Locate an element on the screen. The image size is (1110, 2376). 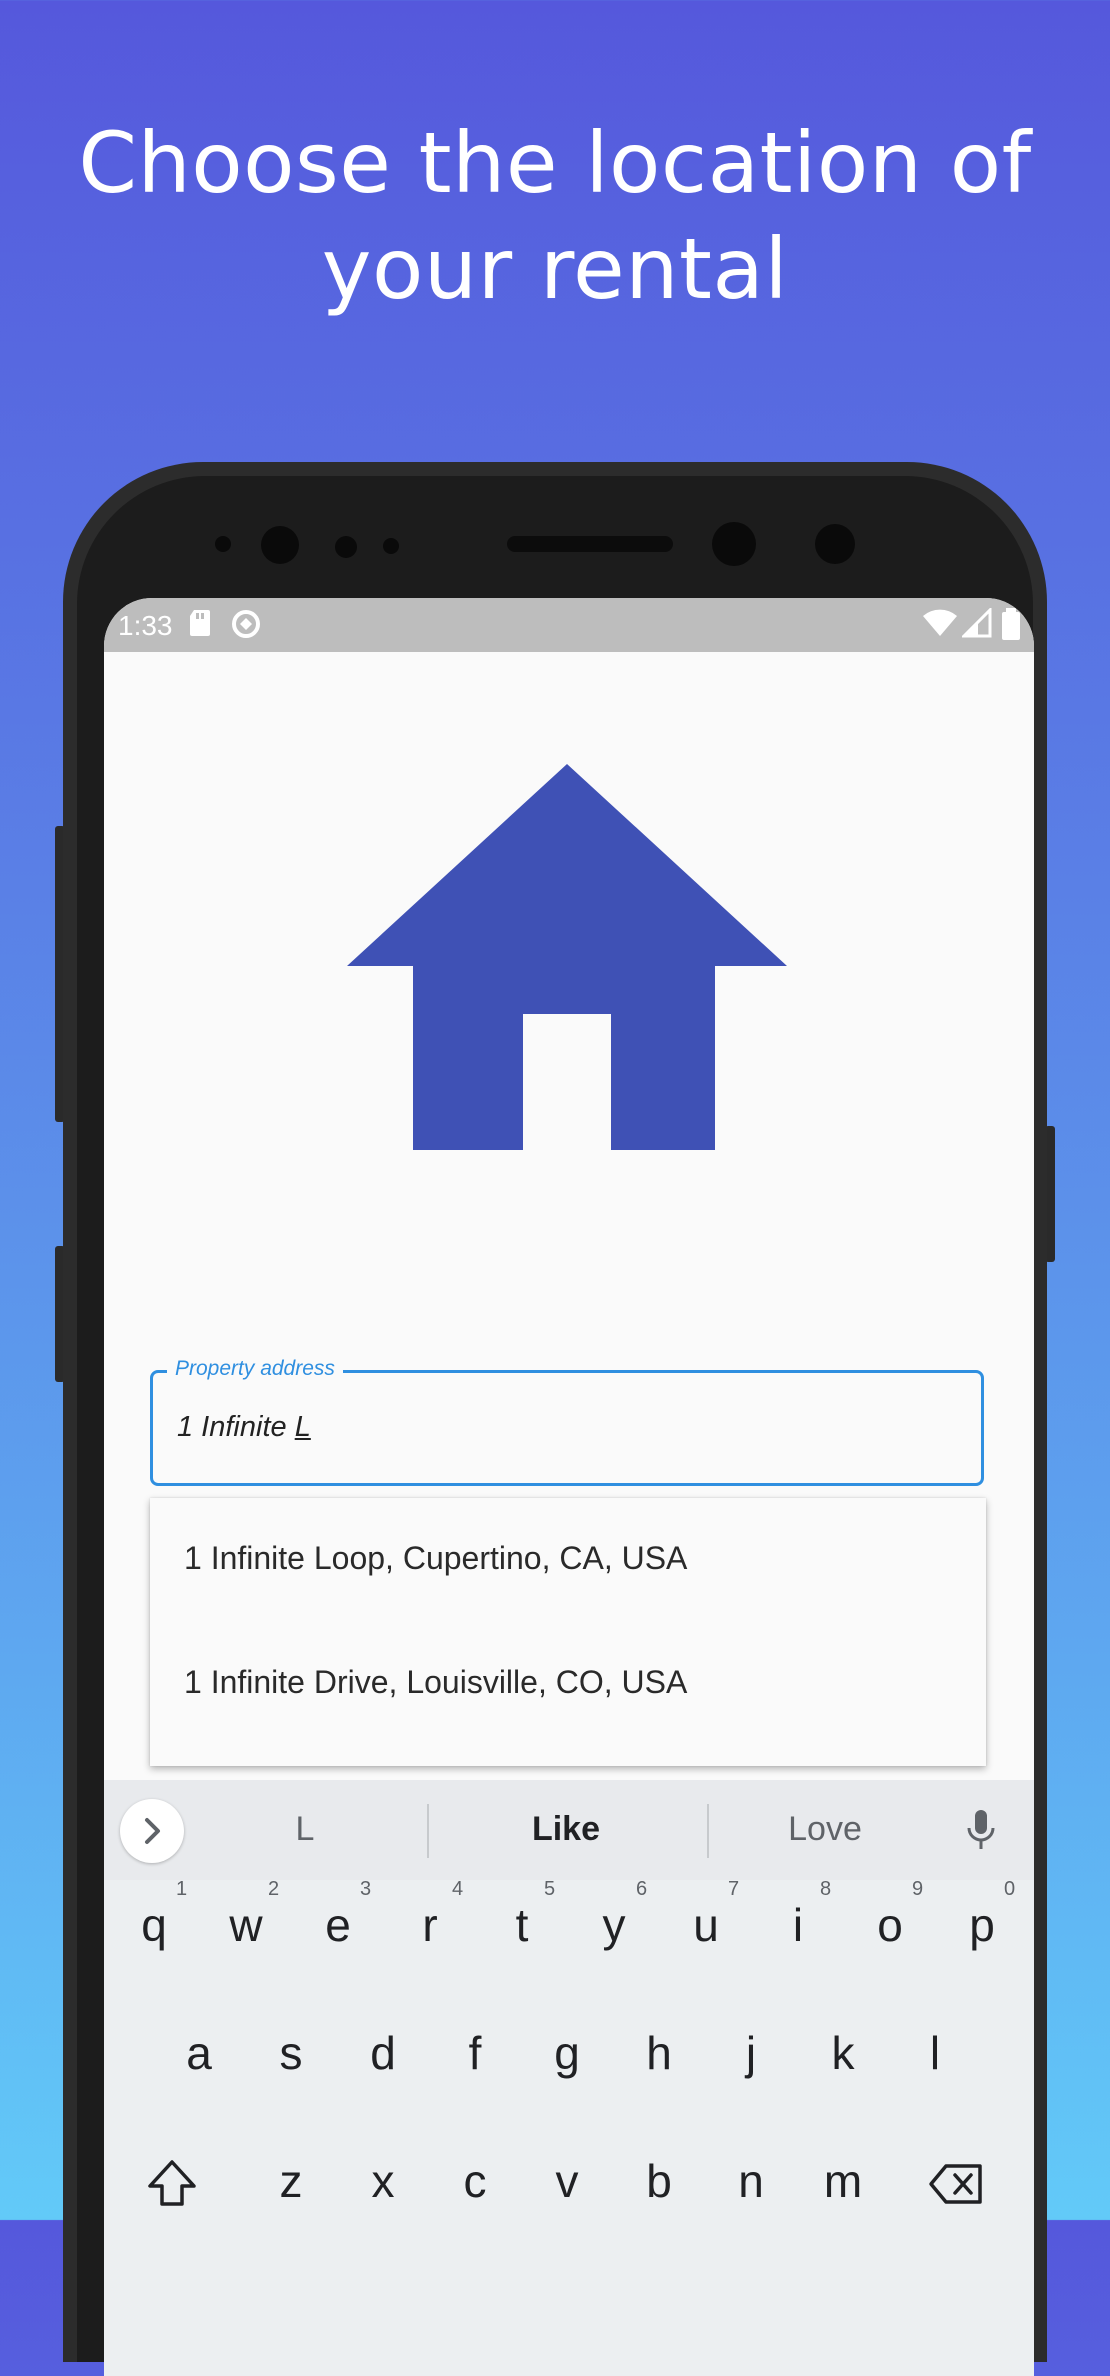
key-g: g is located at coordinates (567, 2053).